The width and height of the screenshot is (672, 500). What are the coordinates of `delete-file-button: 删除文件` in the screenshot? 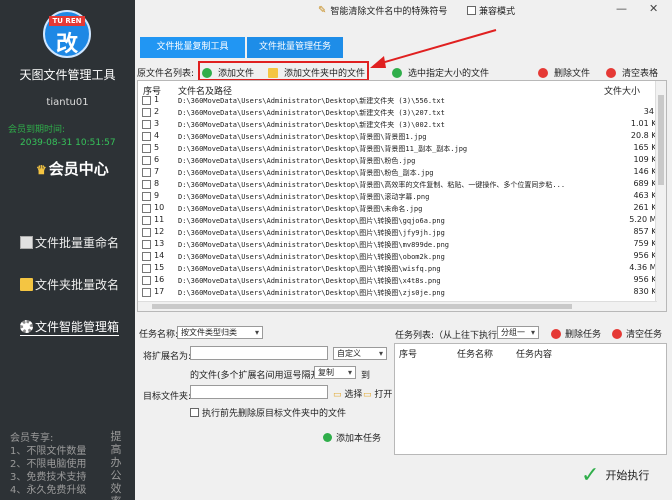 It's located at (564, 72).